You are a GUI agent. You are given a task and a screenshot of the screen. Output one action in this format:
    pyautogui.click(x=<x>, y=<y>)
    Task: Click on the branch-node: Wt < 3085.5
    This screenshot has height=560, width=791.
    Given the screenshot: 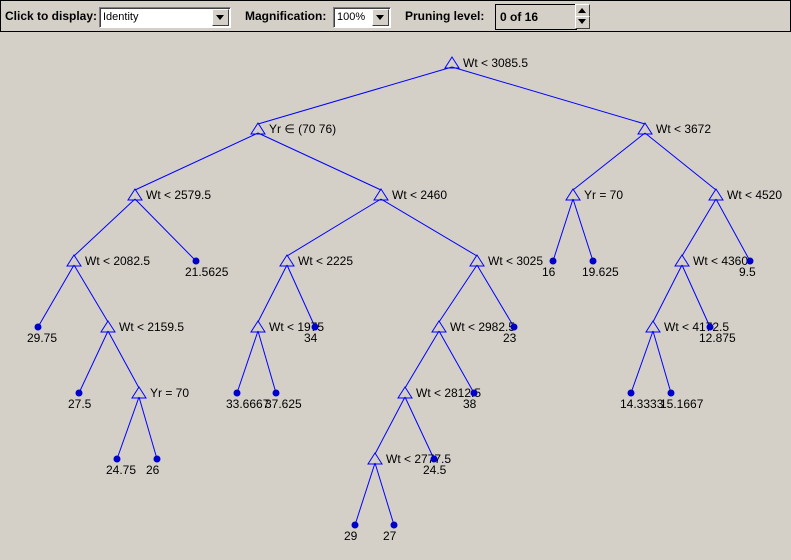 What is the action you would take?
    pyautogui.click(x=486, y=63)
    